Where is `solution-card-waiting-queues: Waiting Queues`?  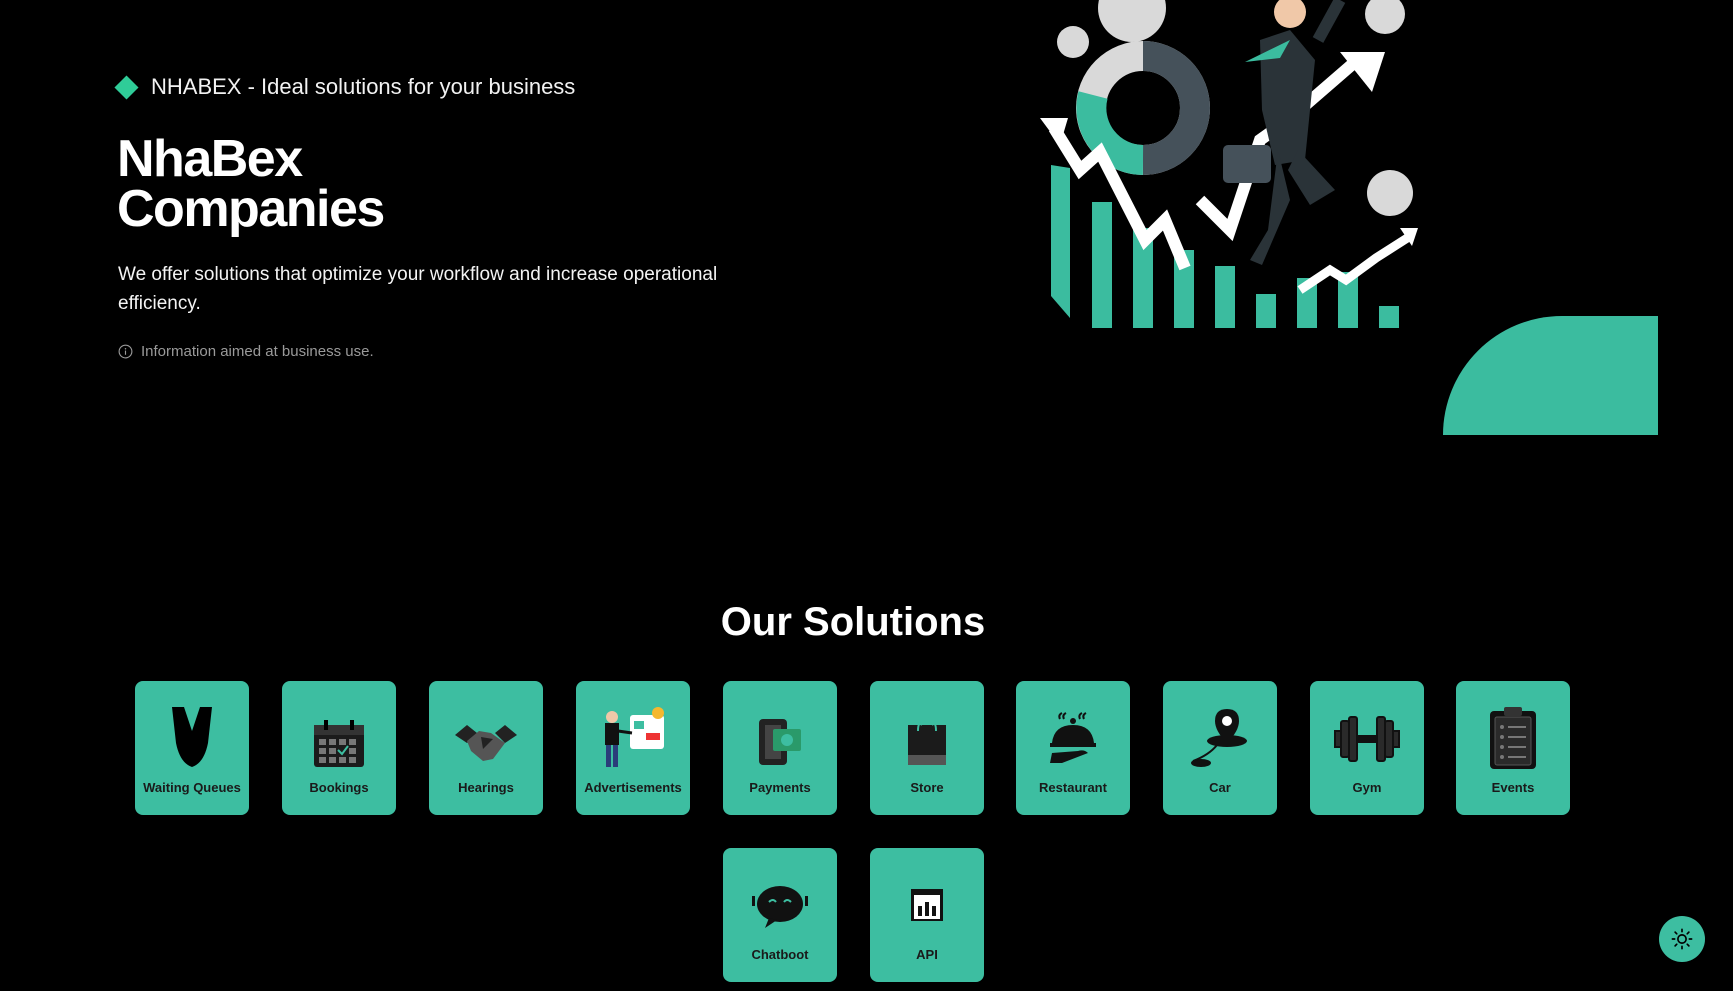
solution-card-waiting-queues: Waiting Queues is located at coordinates (192, 748).